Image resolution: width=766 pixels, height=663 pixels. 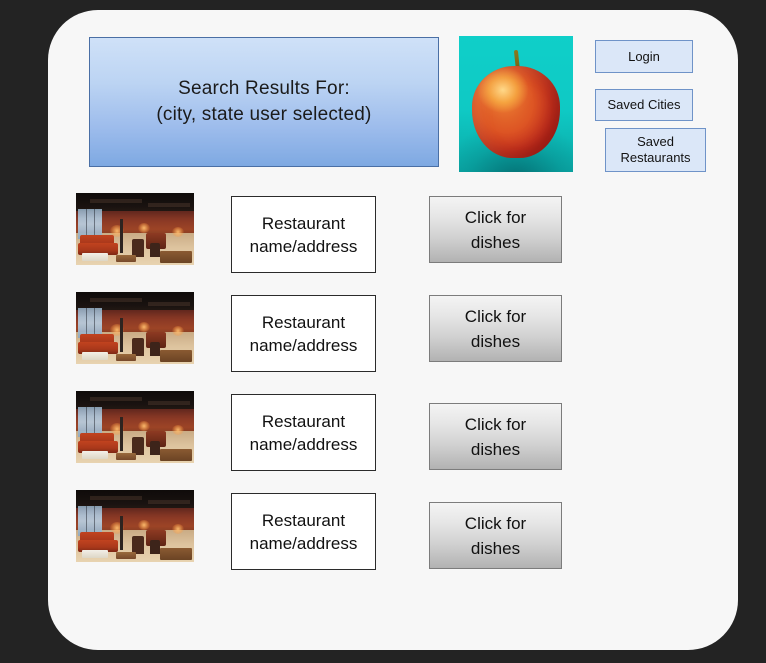 What do you see at coordinates (655, 157) in the screenshot?
I see `saved-restaurants-label-line2: Restaurants` at bounding box center [655, 157].